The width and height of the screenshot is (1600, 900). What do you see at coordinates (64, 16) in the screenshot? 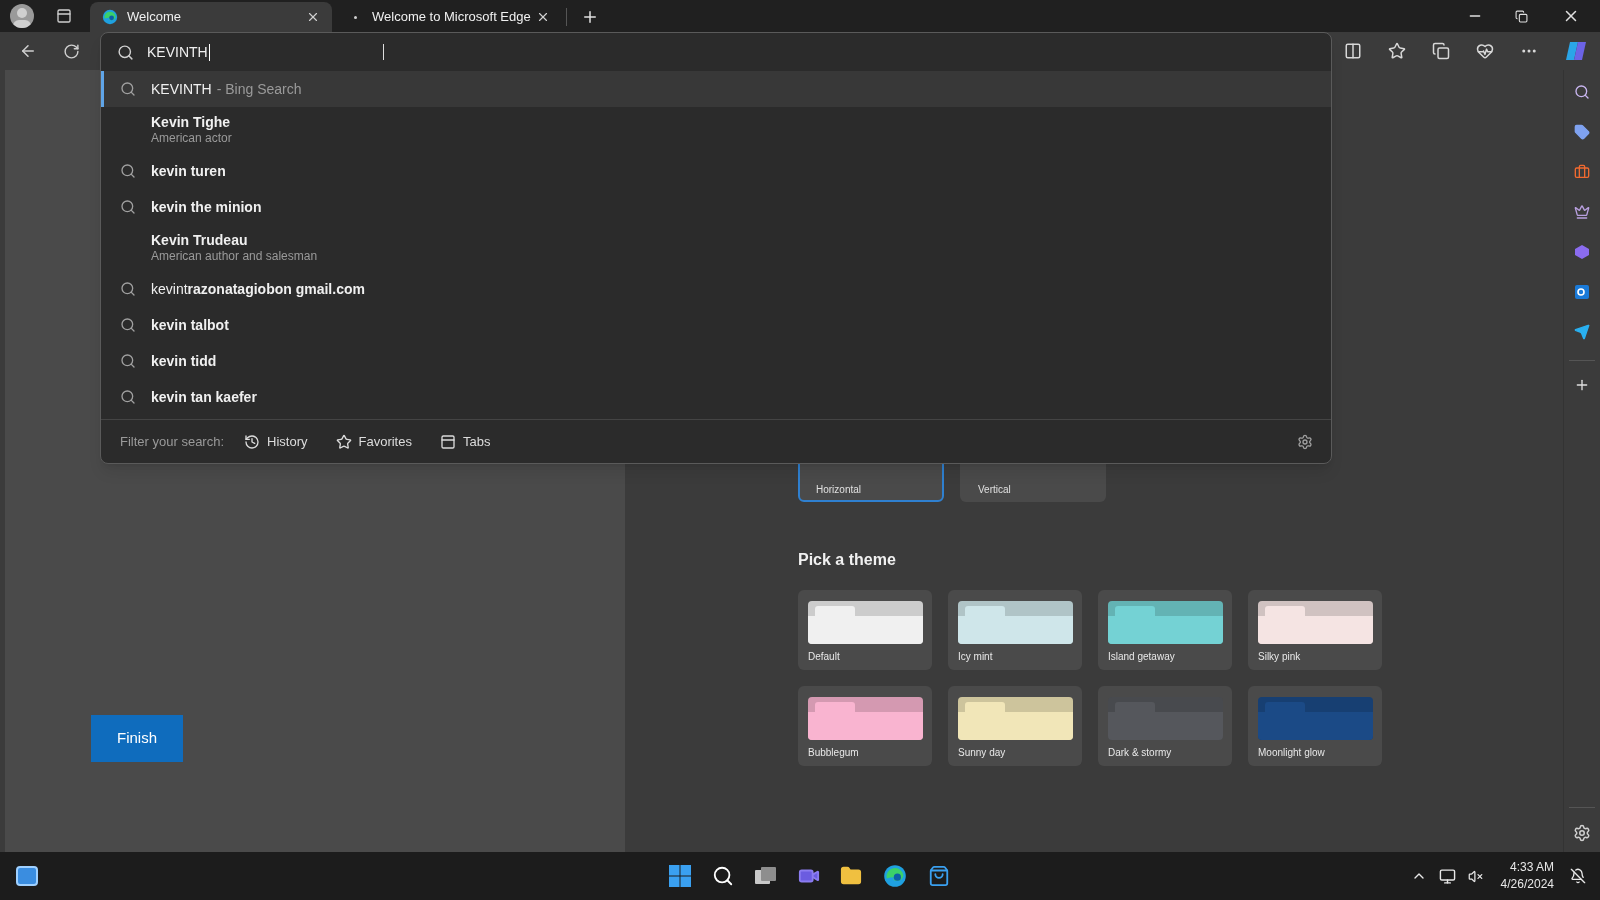
I see `tab-actions-icon` at bounding box center [64, 16].